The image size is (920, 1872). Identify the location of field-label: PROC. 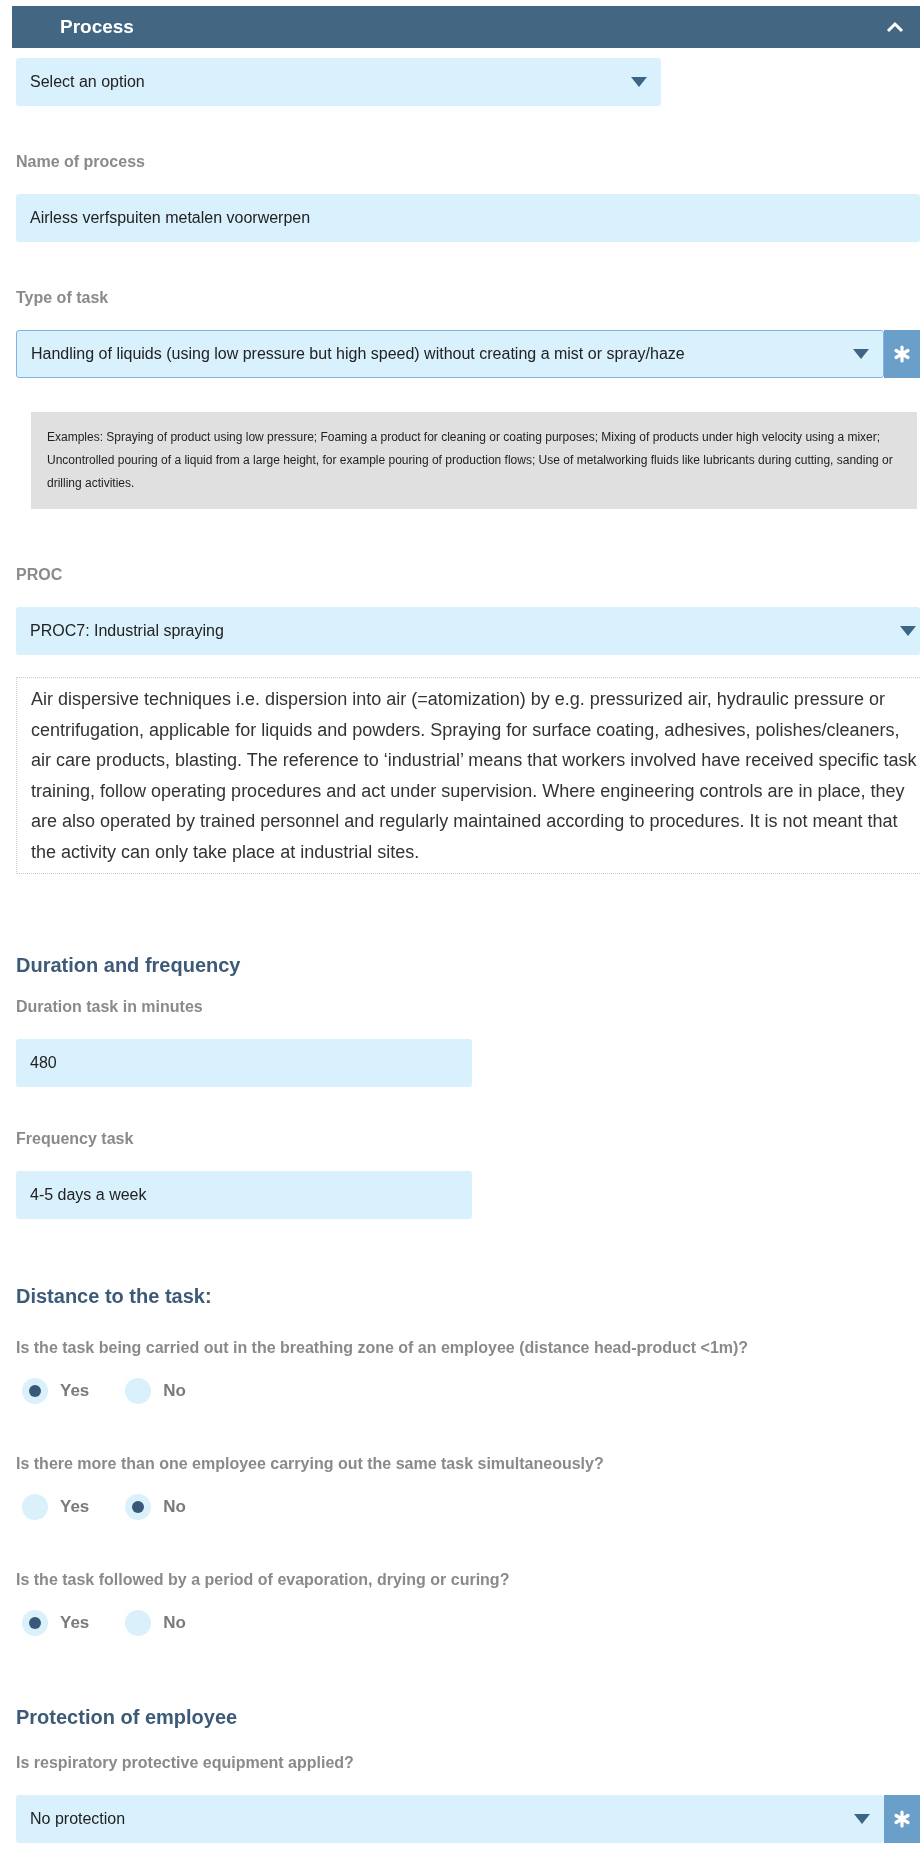
(40, 575).